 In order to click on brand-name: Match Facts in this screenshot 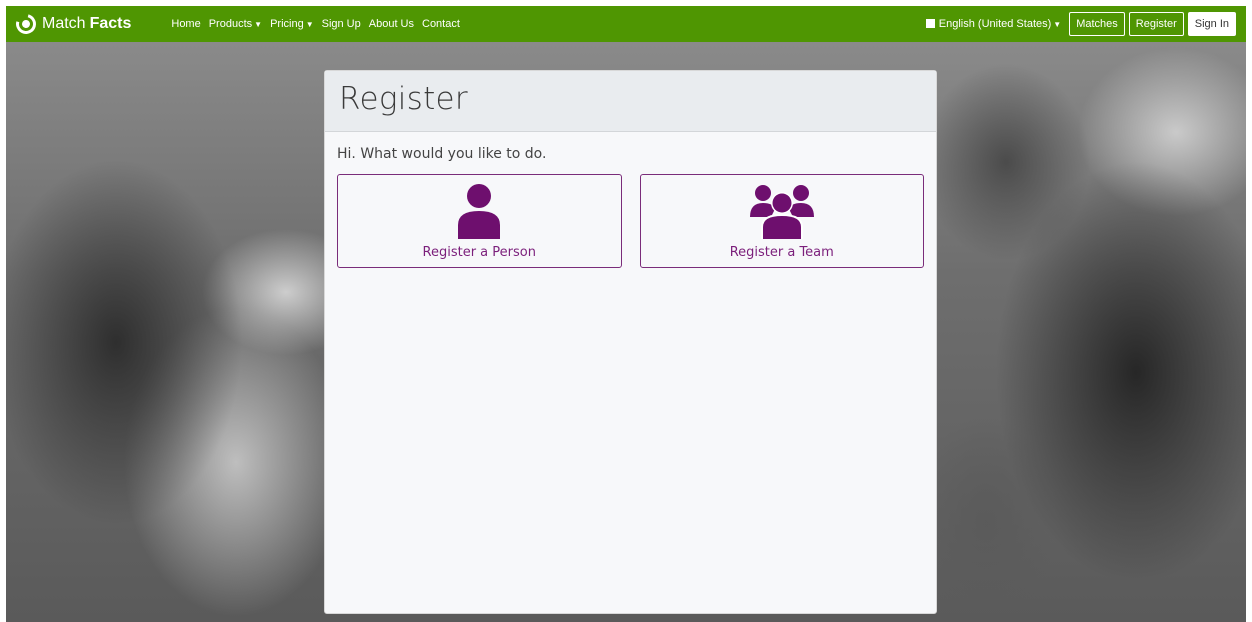, I will do `click(86, 24)`.